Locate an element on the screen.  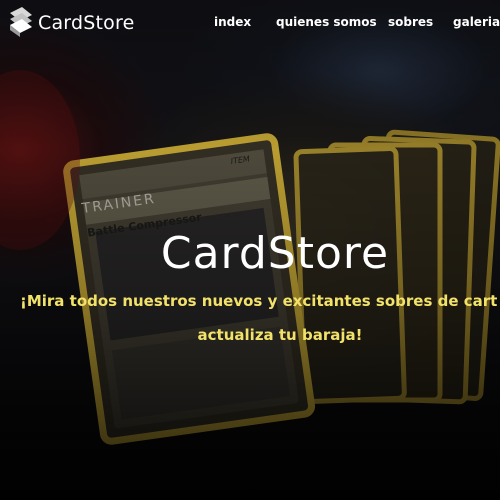
hero-subtitle-line-2: actualiza tu baraja! is located at coordinates (280, 335).